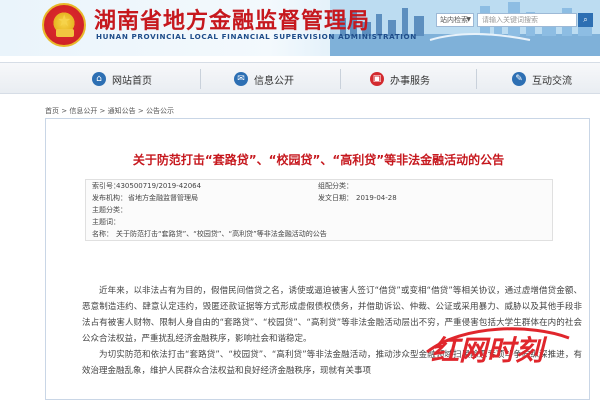 The height and width of the screenshot is (400, 600). I want to click on briefcase-icon: ▣, so click(377, 79).